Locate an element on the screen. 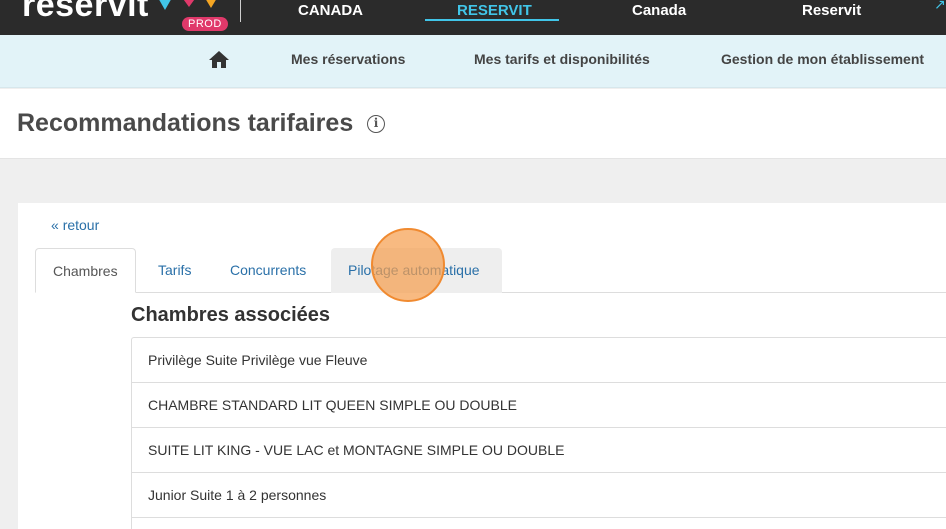  divider is located at coordinates (240, 11).